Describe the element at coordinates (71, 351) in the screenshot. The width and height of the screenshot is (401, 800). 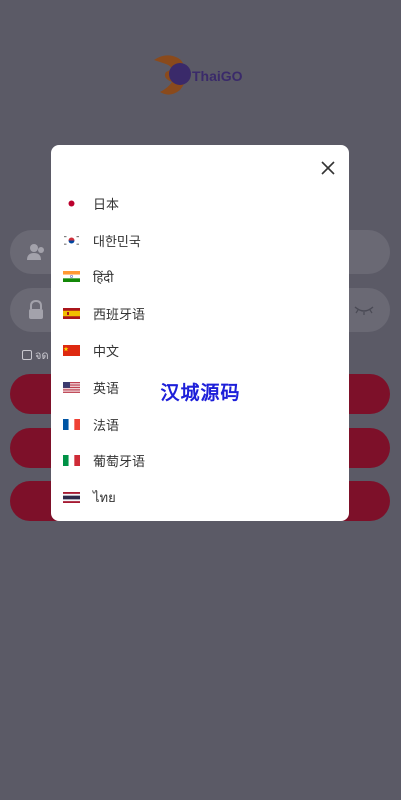
I see `china-flag-icon` at that location.